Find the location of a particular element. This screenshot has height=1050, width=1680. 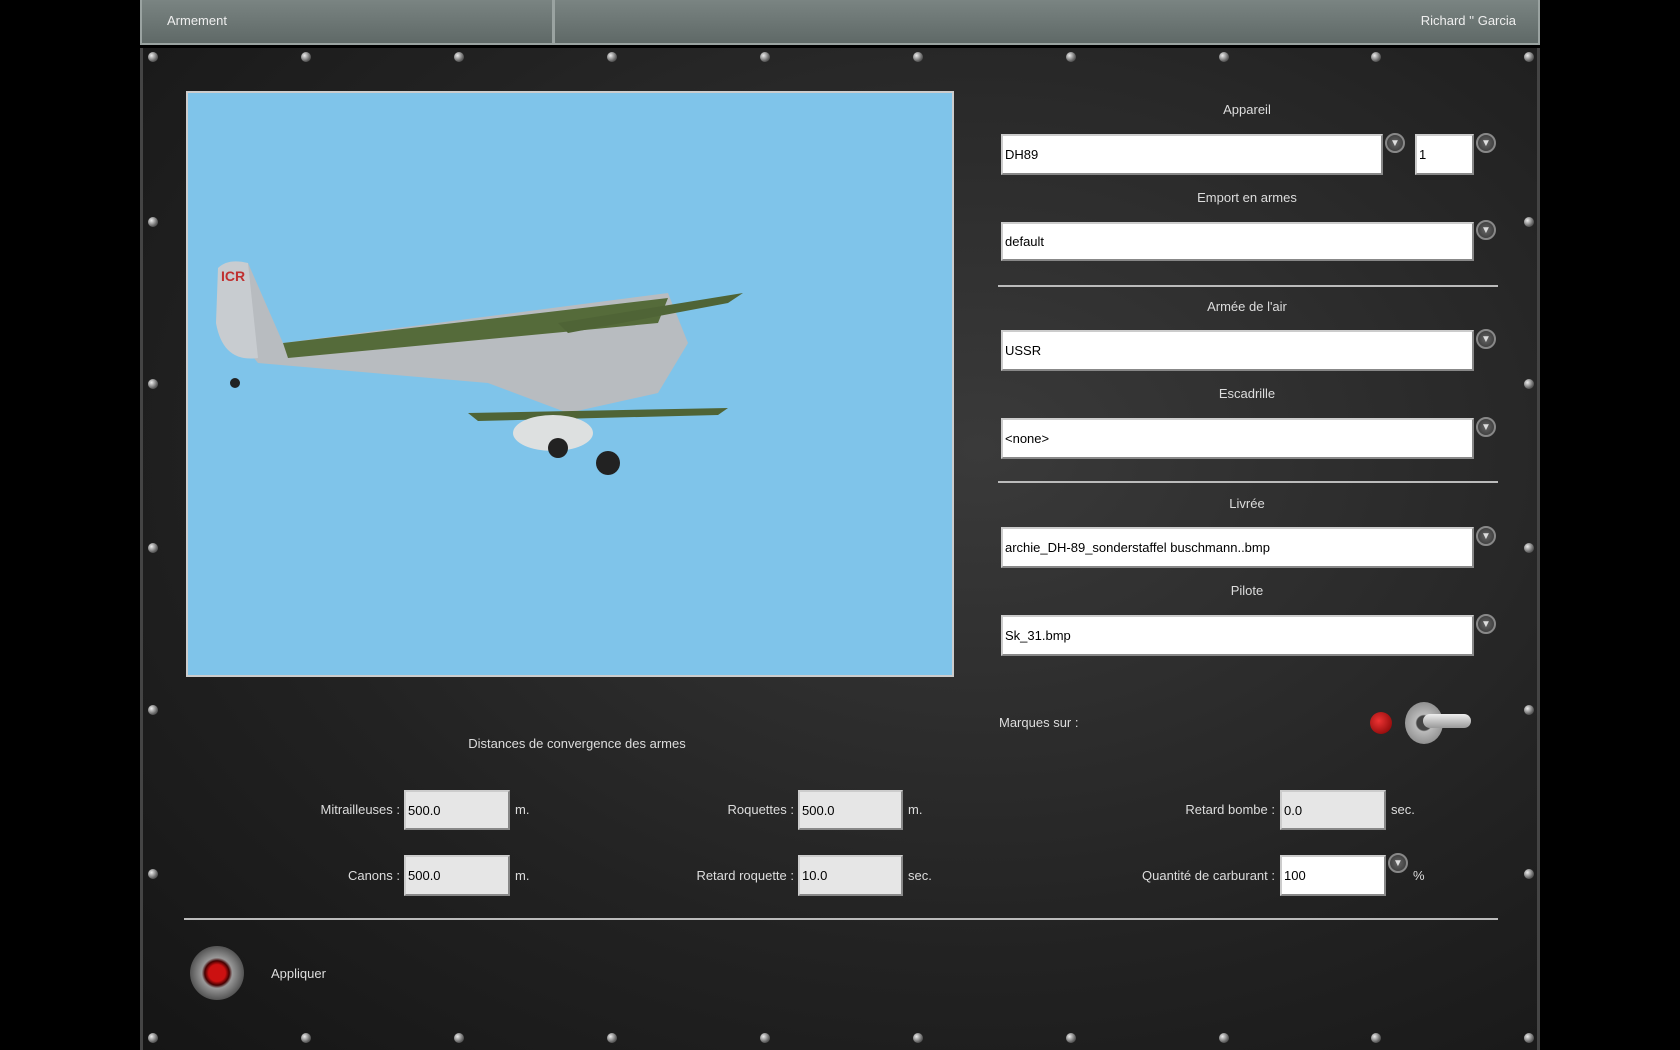

bomb-delay-input: 0.0 is located at coordinates (1333, 810).